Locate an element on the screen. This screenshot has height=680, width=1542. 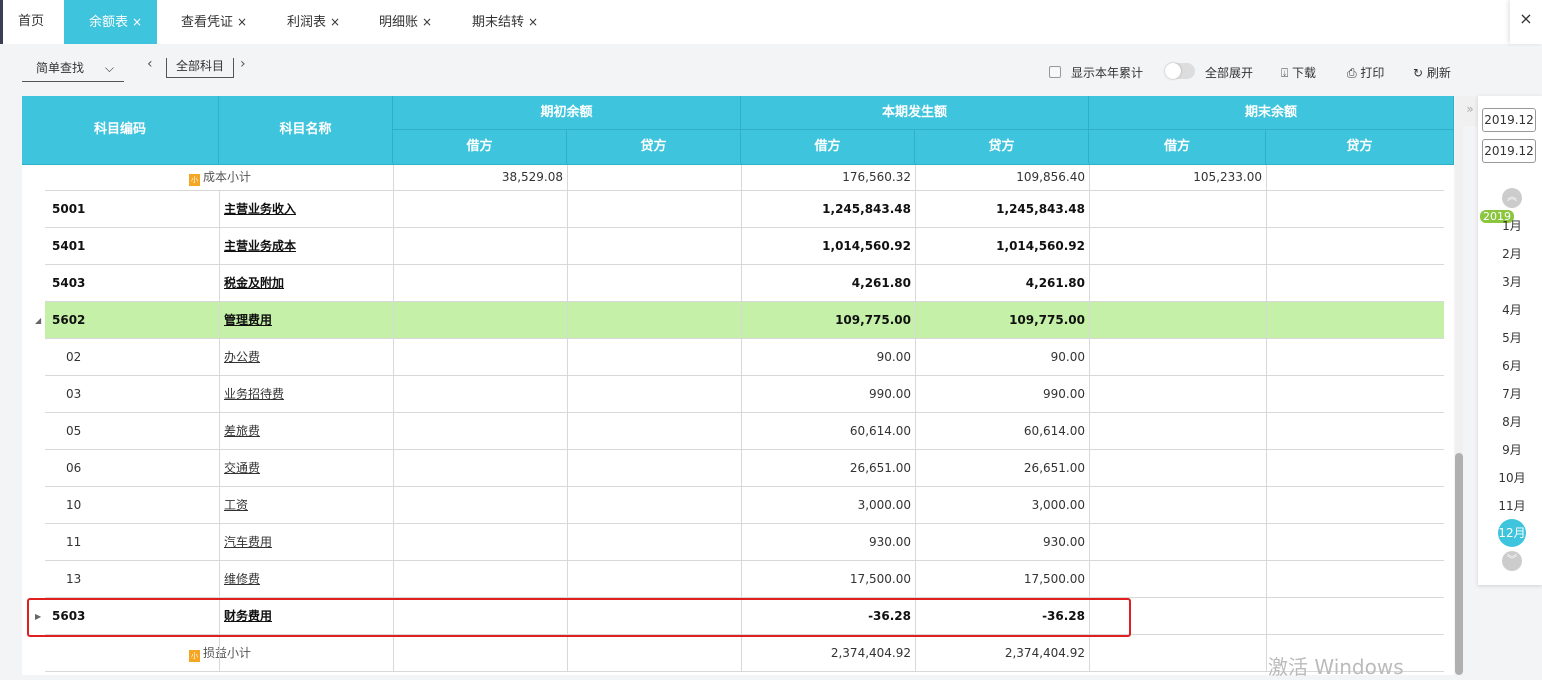
cell-amount: 109,856.40 is located at coordinates (1002, 177).